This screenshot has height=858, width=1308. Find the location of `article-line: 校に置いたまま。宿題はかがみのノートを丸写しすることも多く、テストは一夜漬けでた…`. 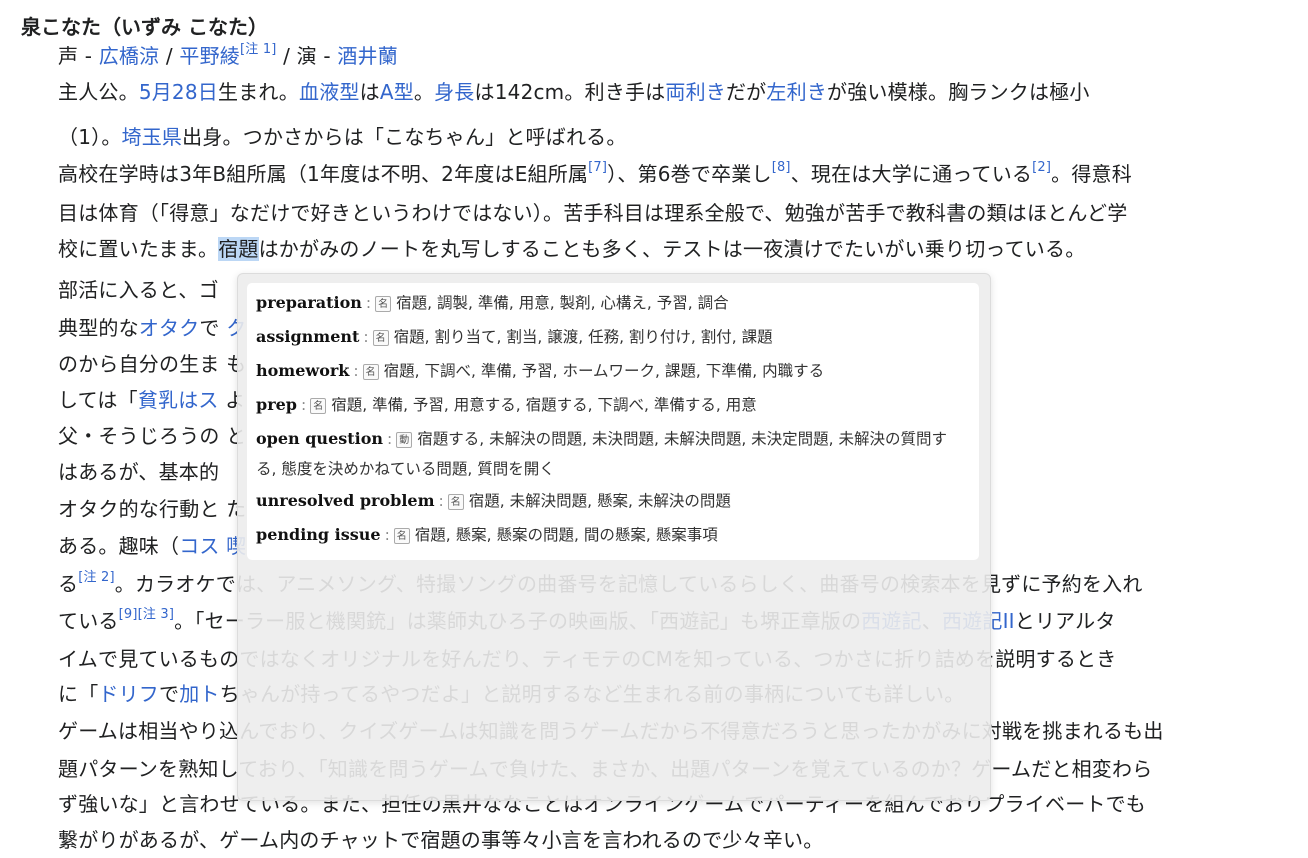

article-line: 校に置いたまま。宿題はかがみのノートを丸写しすることも多く、テストは一夜漬けでた… is located at coordinates (571, 249).